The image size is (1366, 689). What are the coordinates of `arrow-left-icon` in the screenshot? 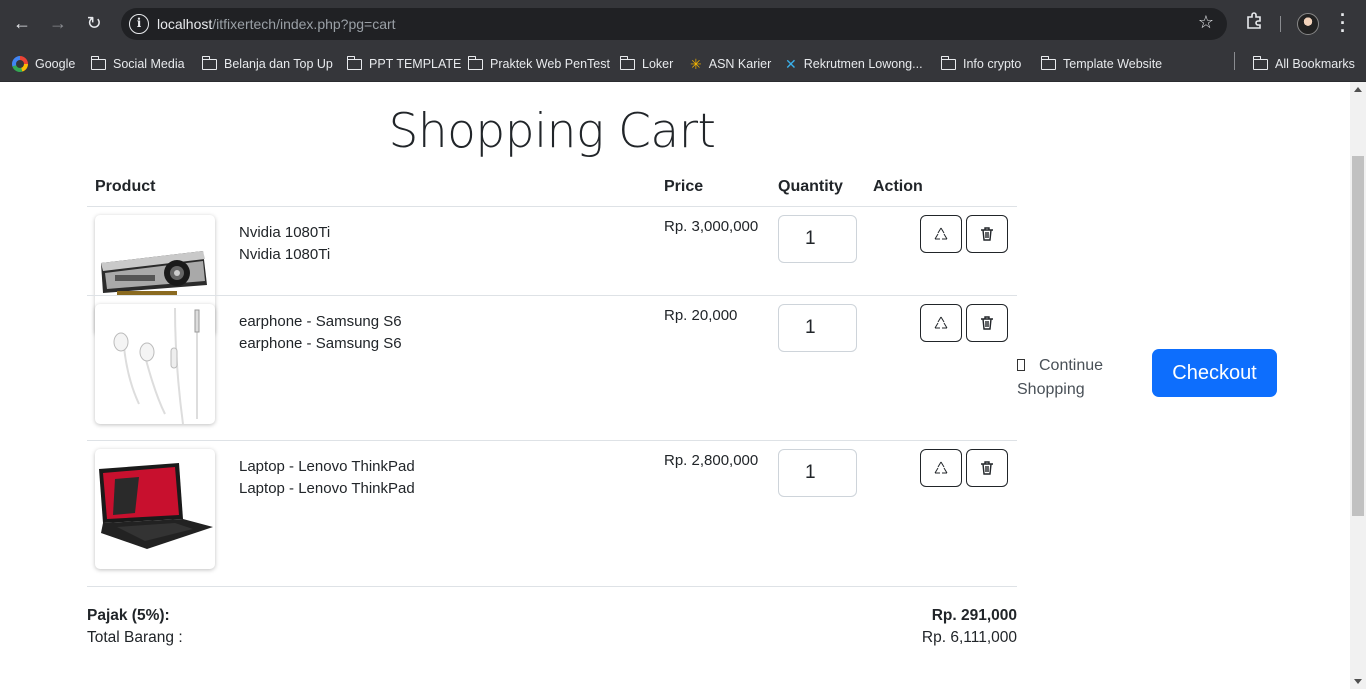 It's located at (1021, 365).